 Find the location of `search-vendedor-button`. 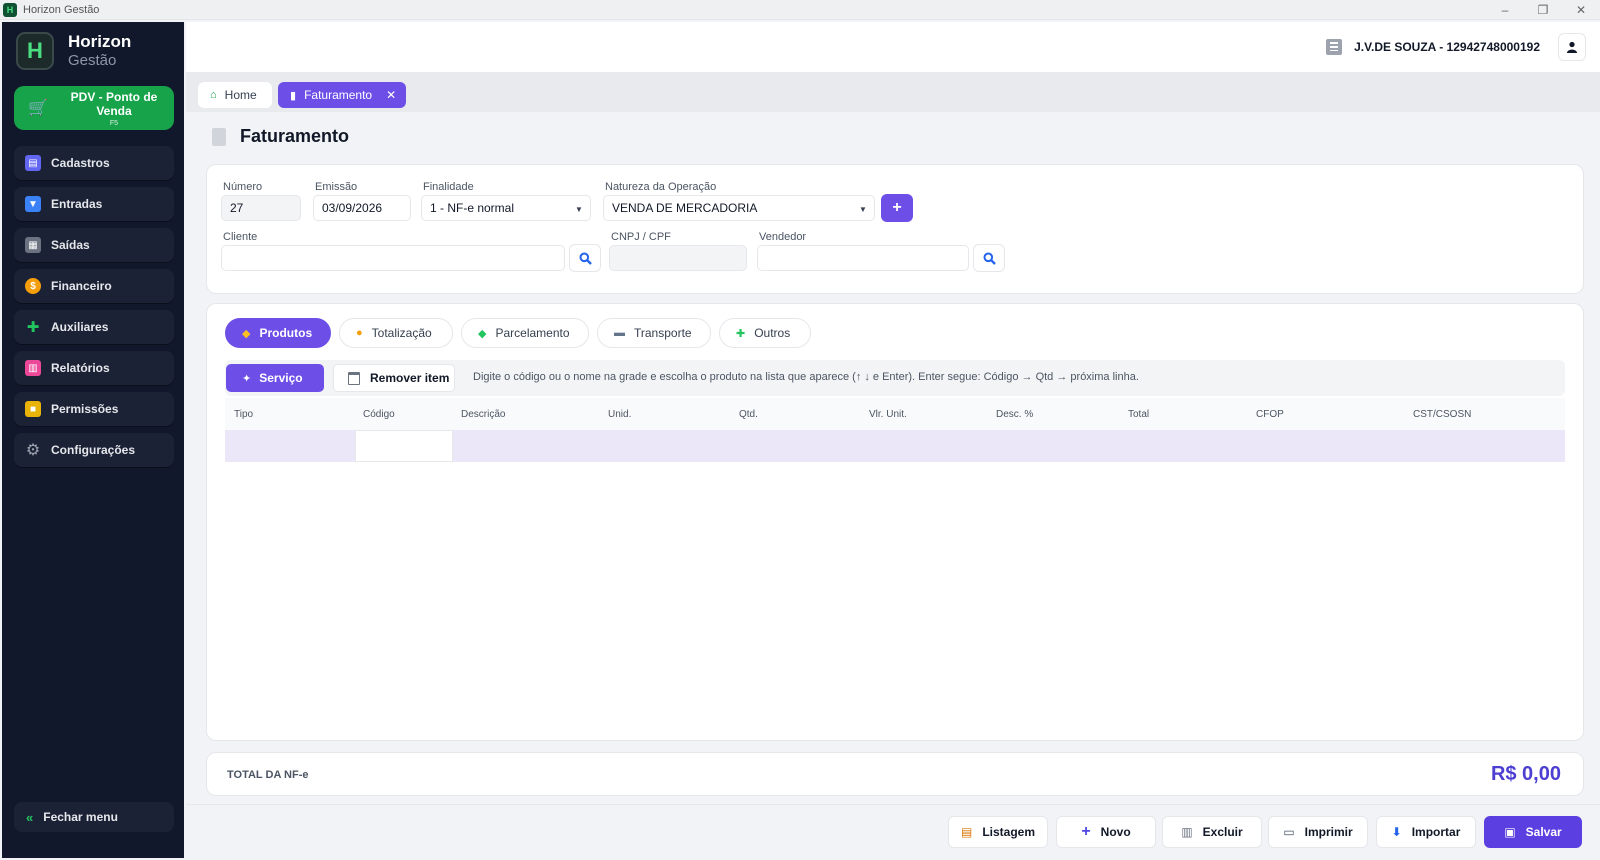

search-vendedor-button is located at coordinates (989, 258).